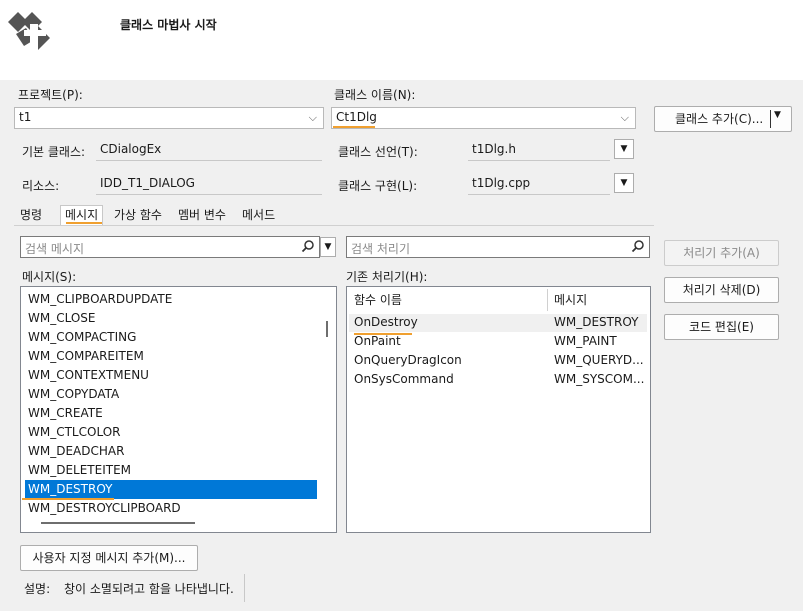  Describe the element at coordinates (770, 119) in the screenshot. I see `add-class-separator` at that location.